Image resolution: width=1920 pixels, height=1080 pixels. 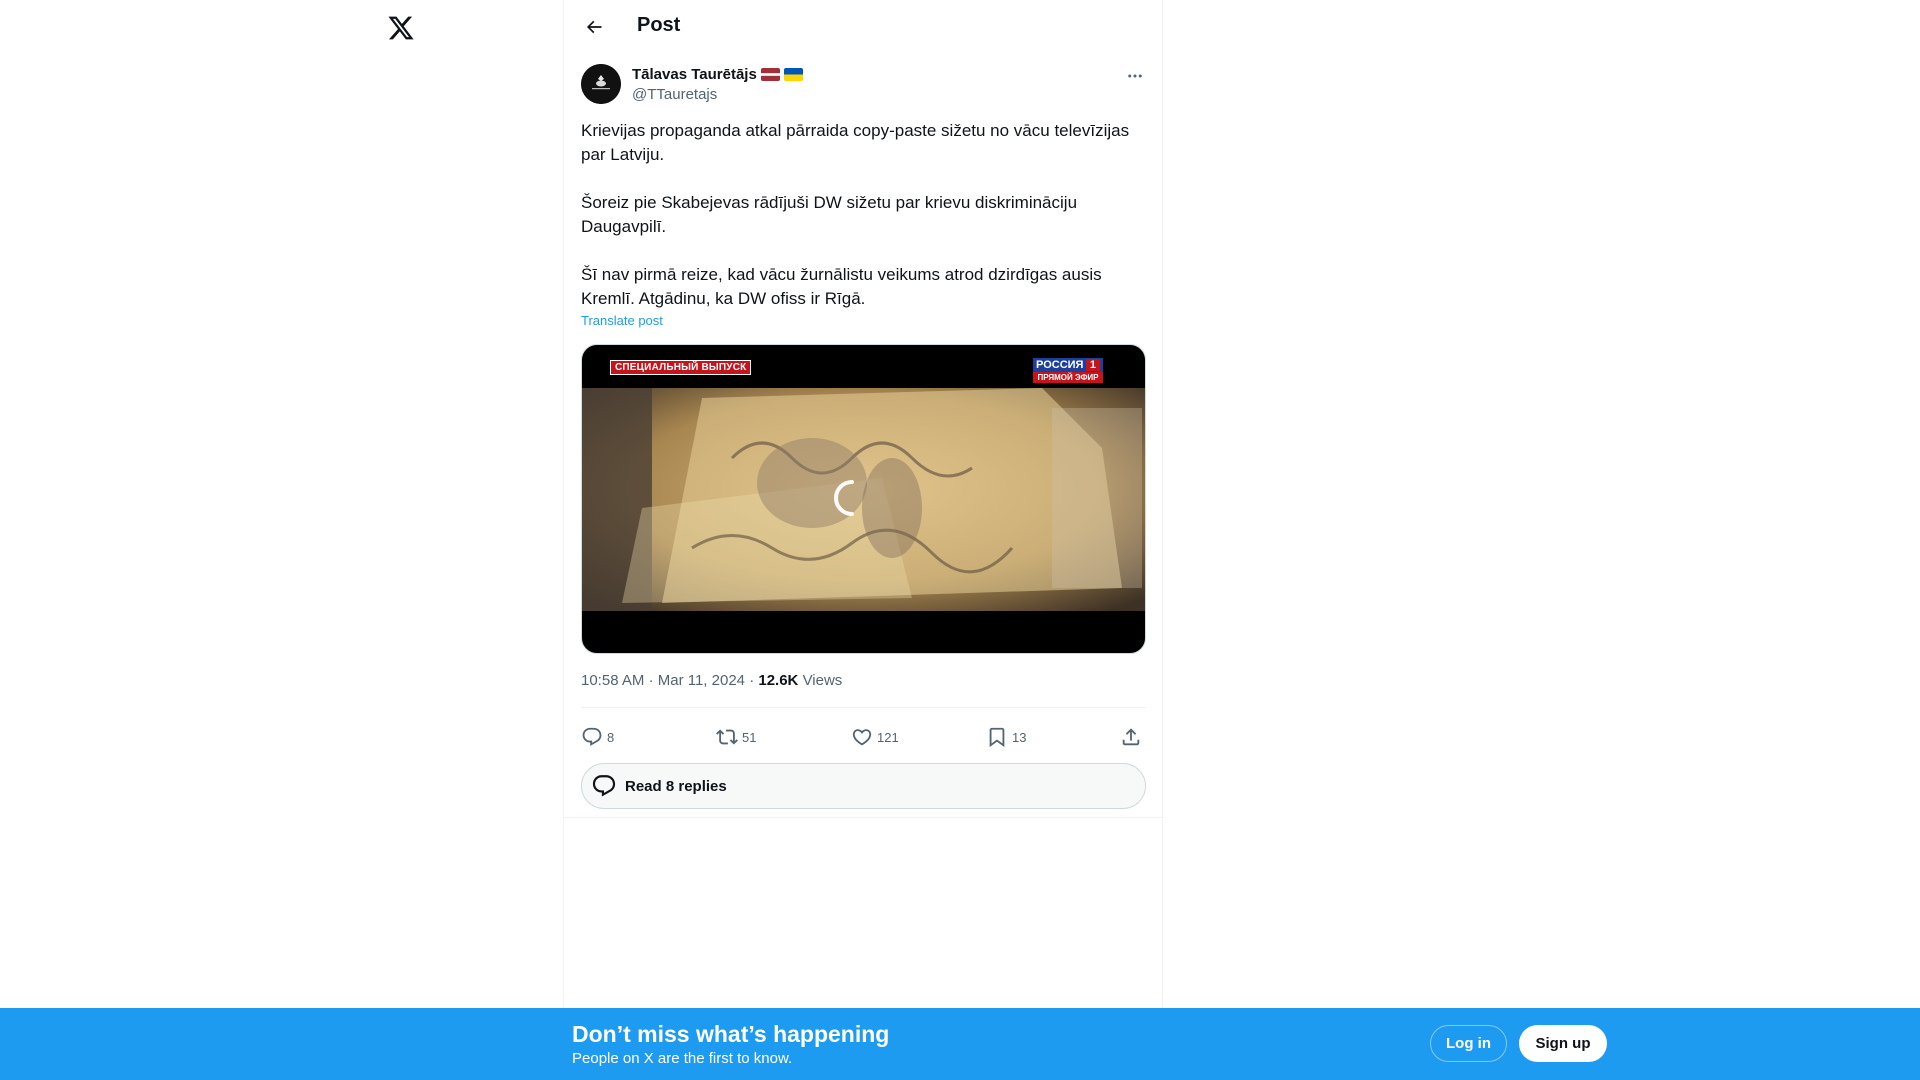 I want to click on post-date: Mar 11, 2024, so click(x=701, y=680).